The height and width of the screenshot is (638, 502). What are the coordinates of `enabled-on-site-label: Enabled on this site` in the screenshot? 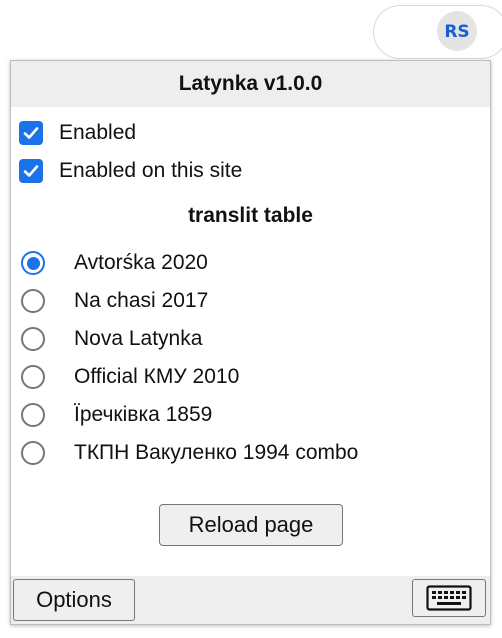 It's located at (151, 170).